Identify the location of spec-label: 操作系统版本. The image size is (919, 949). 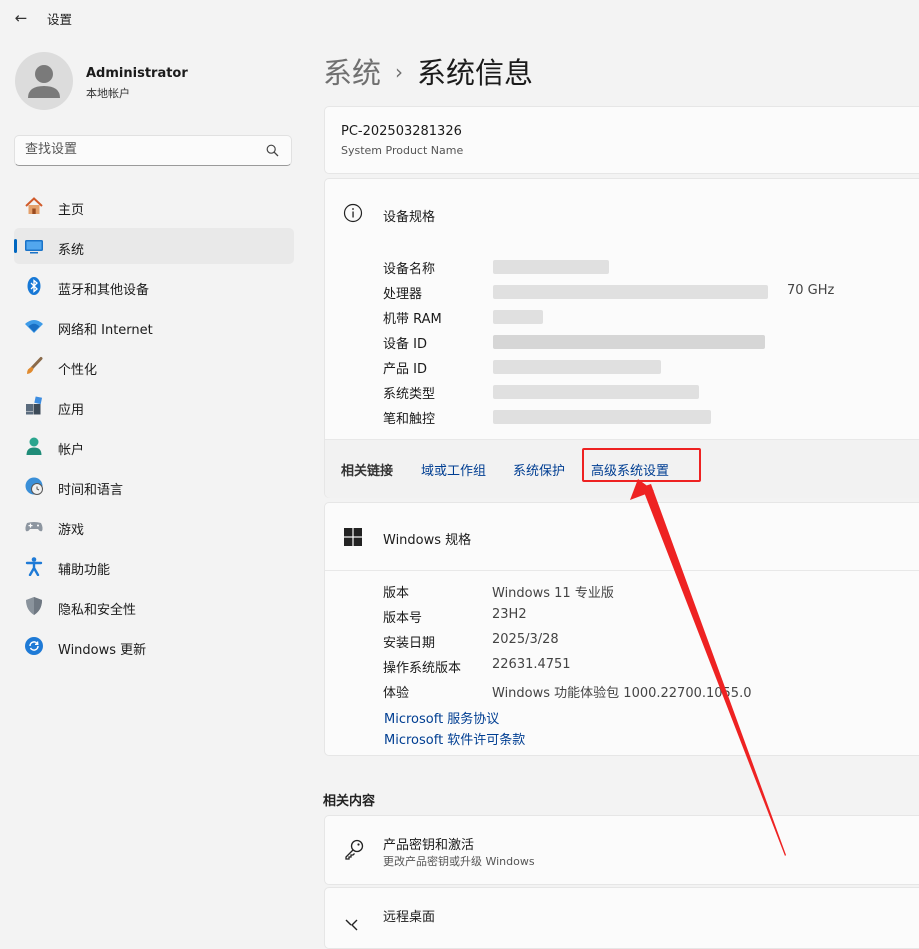
(422, 668).